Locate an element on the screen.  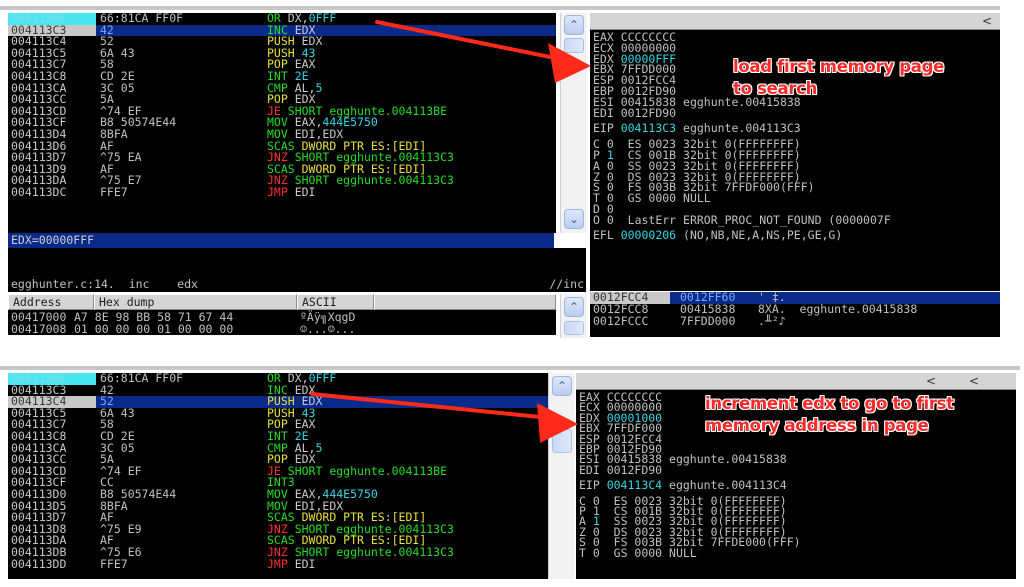
annotation-line-2: memory address in page is located at coordinates (817, 425).